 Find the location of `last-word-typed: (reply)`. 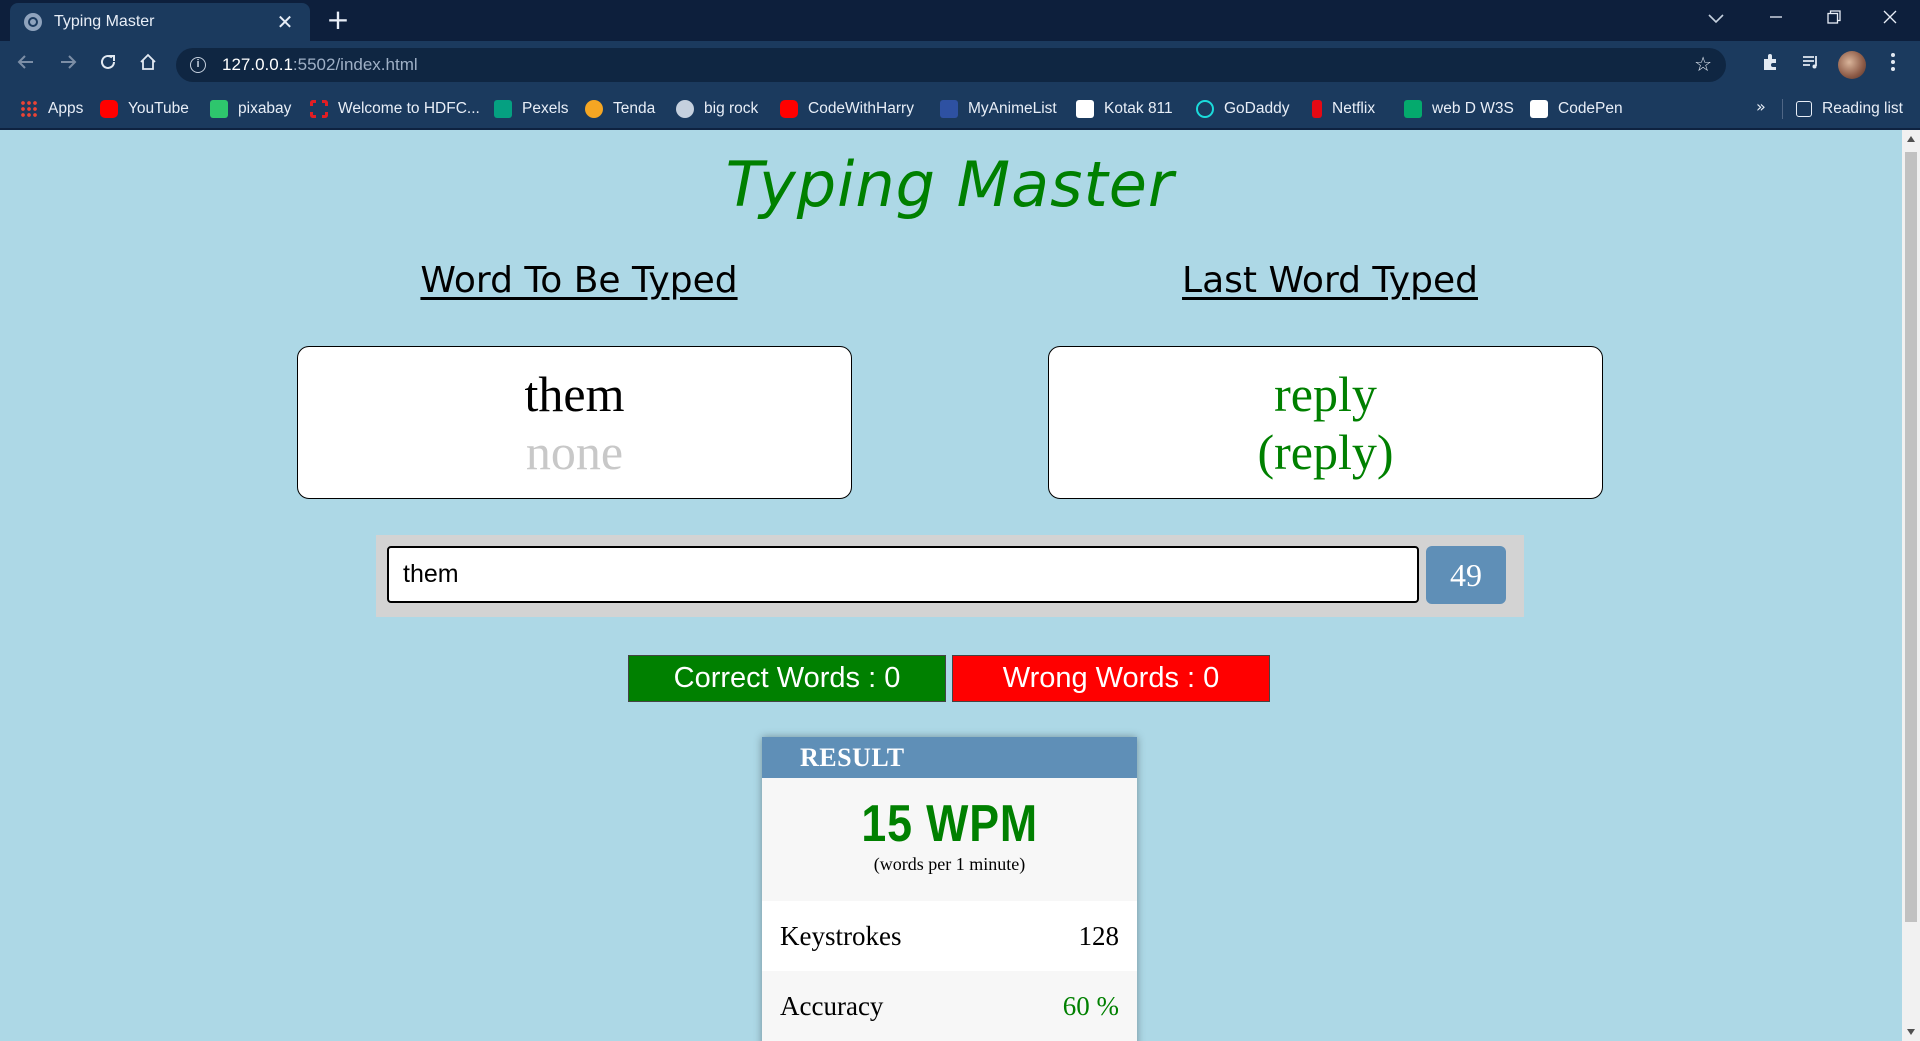

last-word-typed: (reply) is located at coordinates (1325, 451).